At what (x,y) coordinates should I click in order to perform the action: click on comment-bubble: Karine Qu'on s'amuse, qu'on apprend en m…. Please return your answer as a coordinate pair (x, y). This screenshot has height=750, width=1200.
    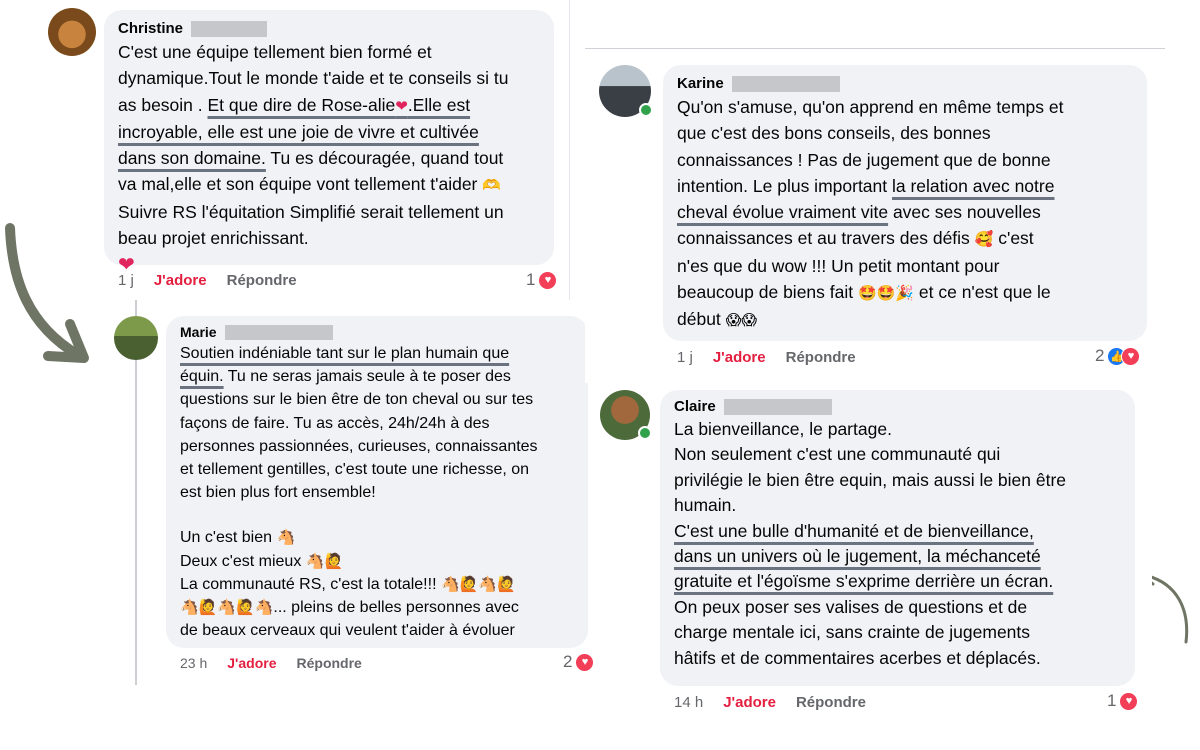
    Looking at the image, I should click on (905, 203).